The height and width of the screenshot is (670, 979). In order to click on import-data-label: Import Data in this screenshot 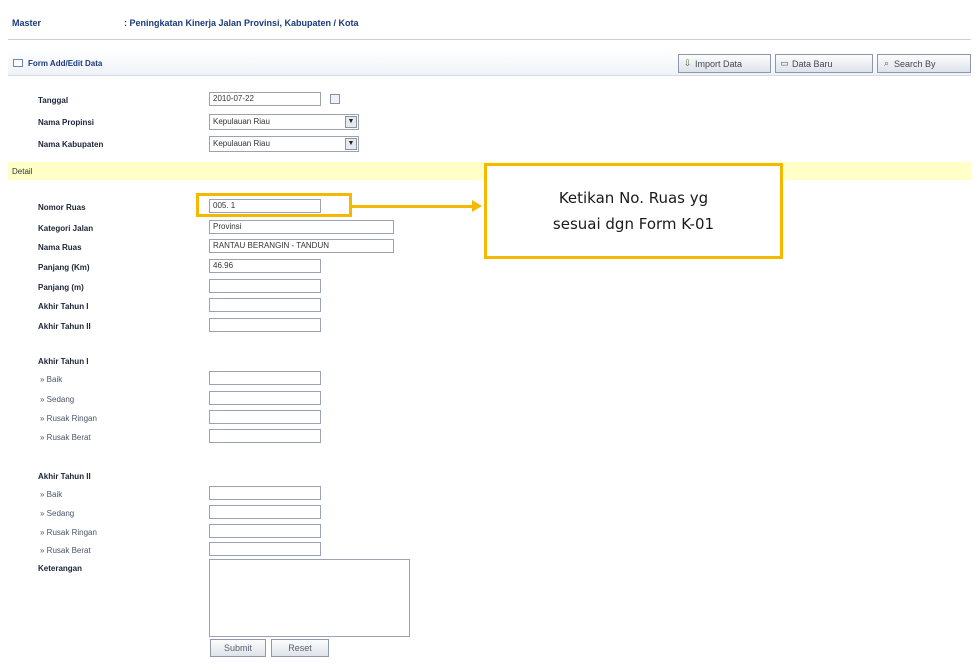, I will do `click(719, 63)`.